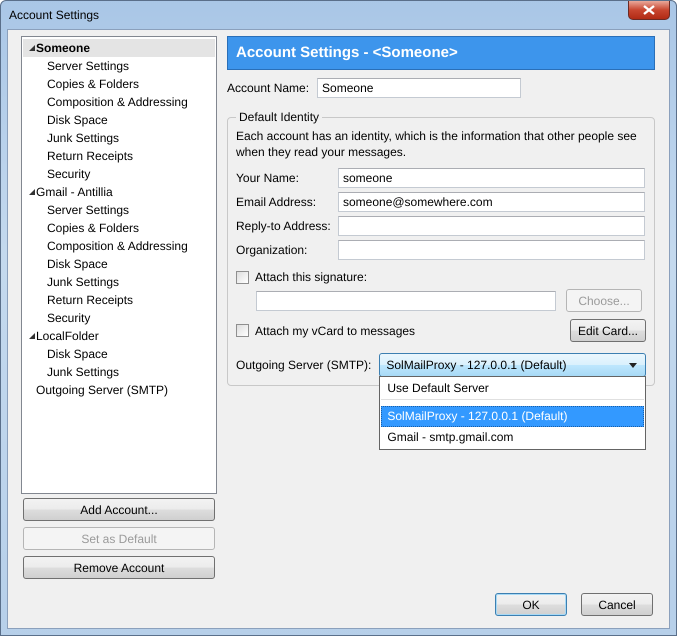 This screenshot has width=677, height=636. Describe the element at coordinates (119, 390) in the screenshot. I see `tree-item: Outgoing Server (SMTP)` at that location.